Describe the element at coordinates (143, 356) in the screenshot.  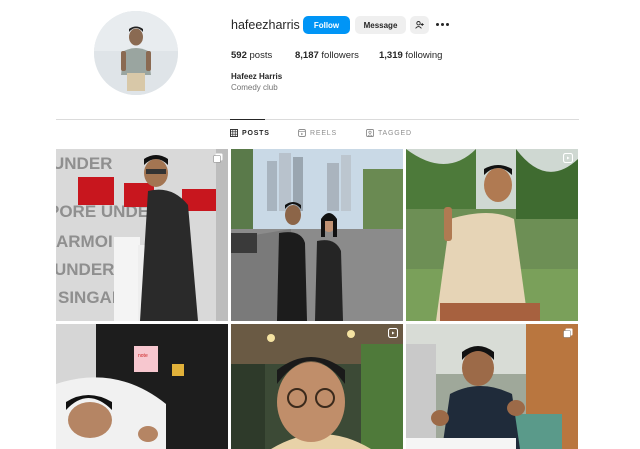
I see `svg-text: note` at that location.